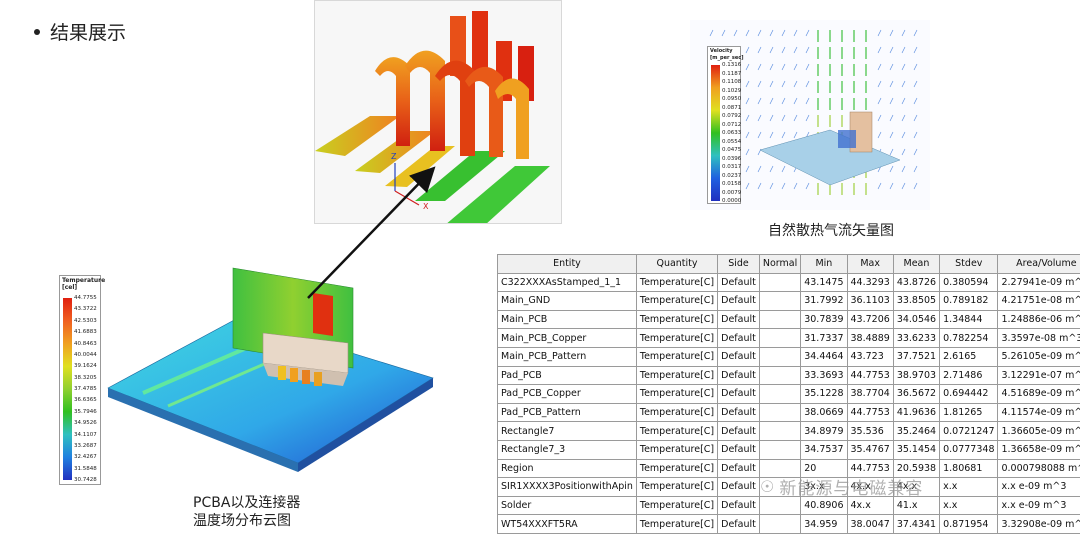 Image resolution: width=1080 pixels, height=540 pixels. What do you see at coordinates (831, 231) in the screenshot?
I see `airflow-caption: 自然散热气流矢量图` at bounding box center [831, 231].